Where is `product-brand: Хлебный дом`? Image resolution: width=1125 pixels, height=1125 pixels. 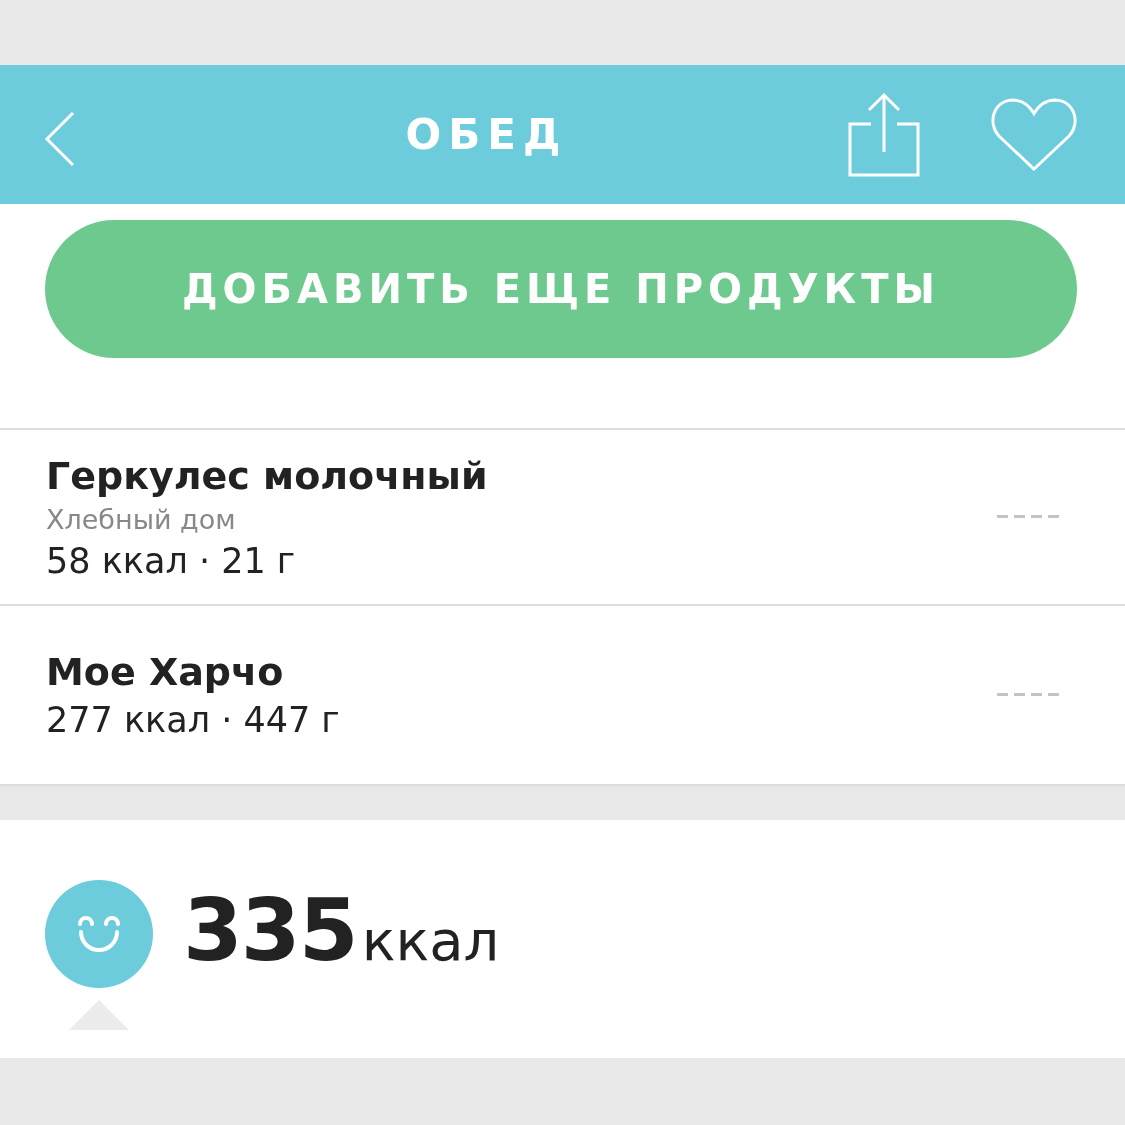 product-brand: Хлебный дом is located at coordinates (141, 519).